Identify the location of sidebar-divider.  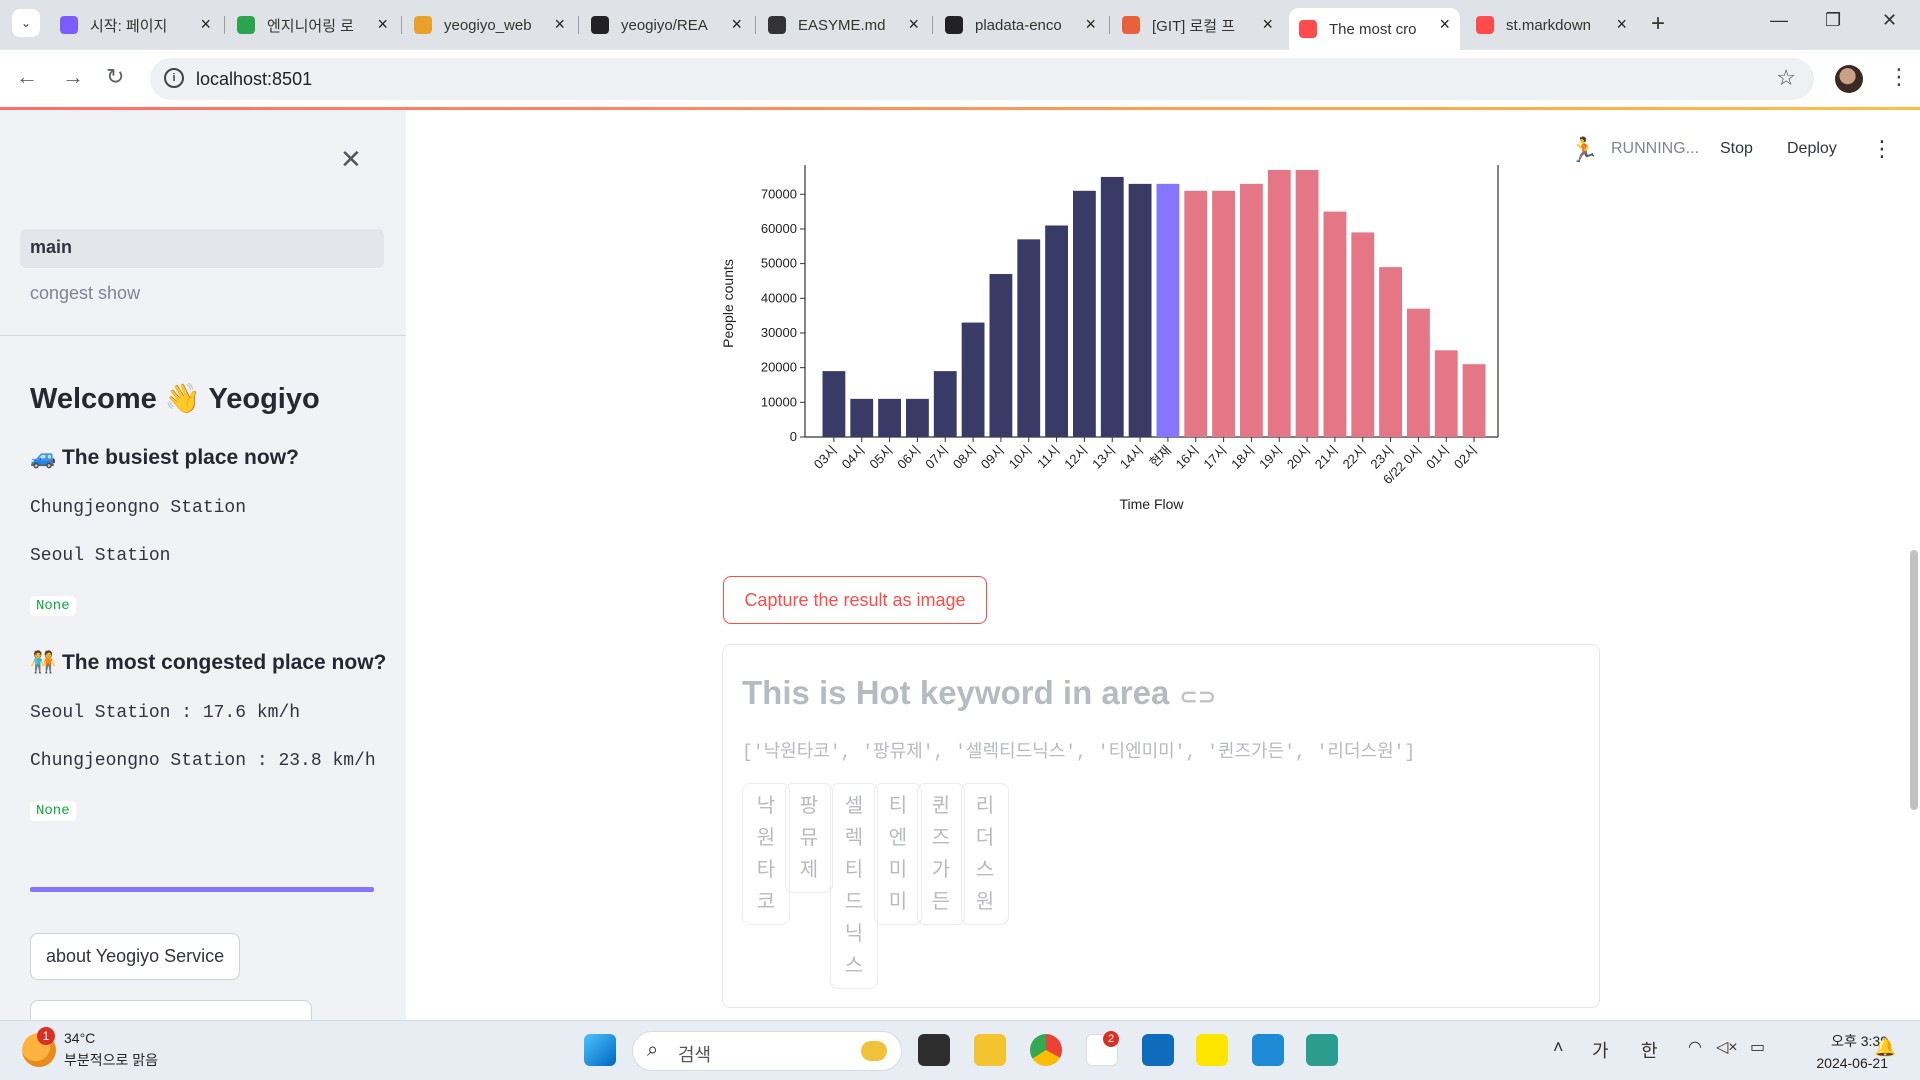
(203, 335).